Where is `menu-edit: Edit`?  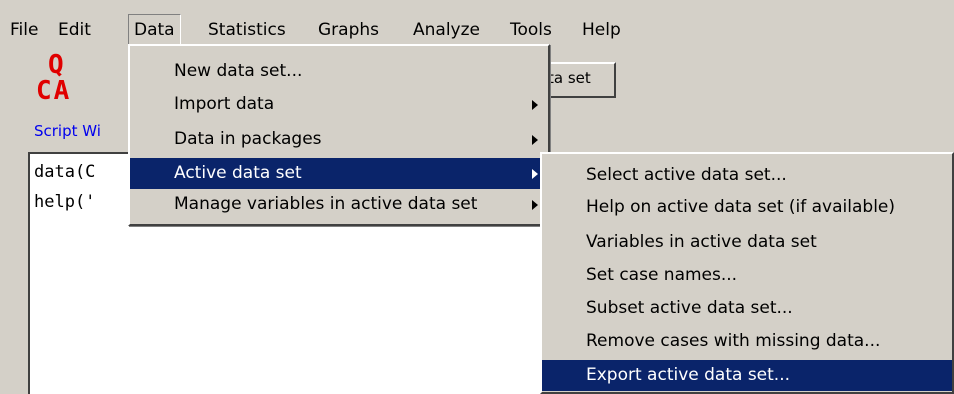
menu-edit: Edit is located at coordinates (74, 30).